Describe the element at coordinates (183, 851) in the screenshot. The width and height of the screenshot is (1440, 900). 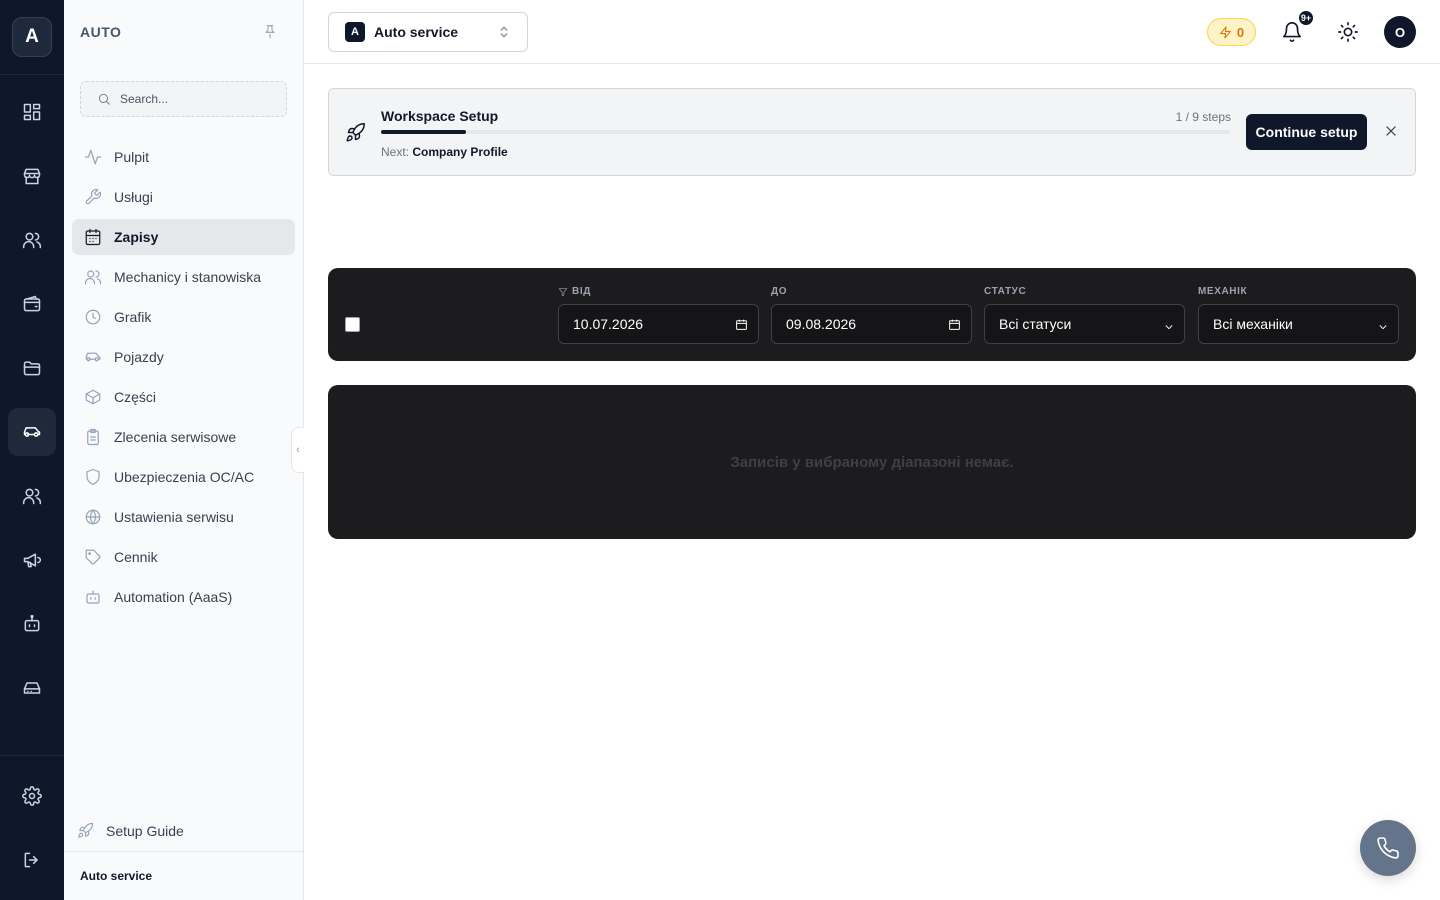
I see `sidebar-footer-divider` at that location.